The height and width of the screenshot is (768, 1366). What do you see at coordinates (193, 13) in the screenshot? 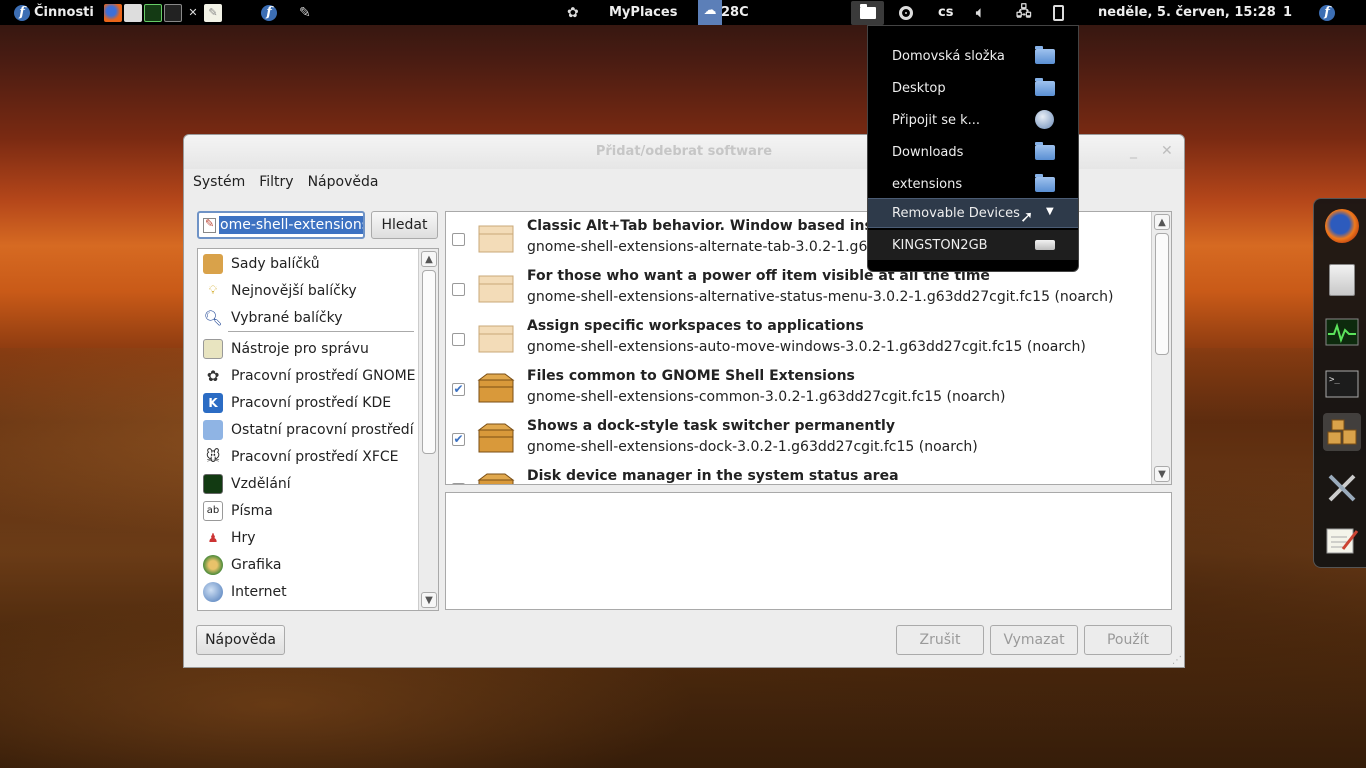
I see `tools-launcher-icon: ✕` at bounding box center [193, 13].